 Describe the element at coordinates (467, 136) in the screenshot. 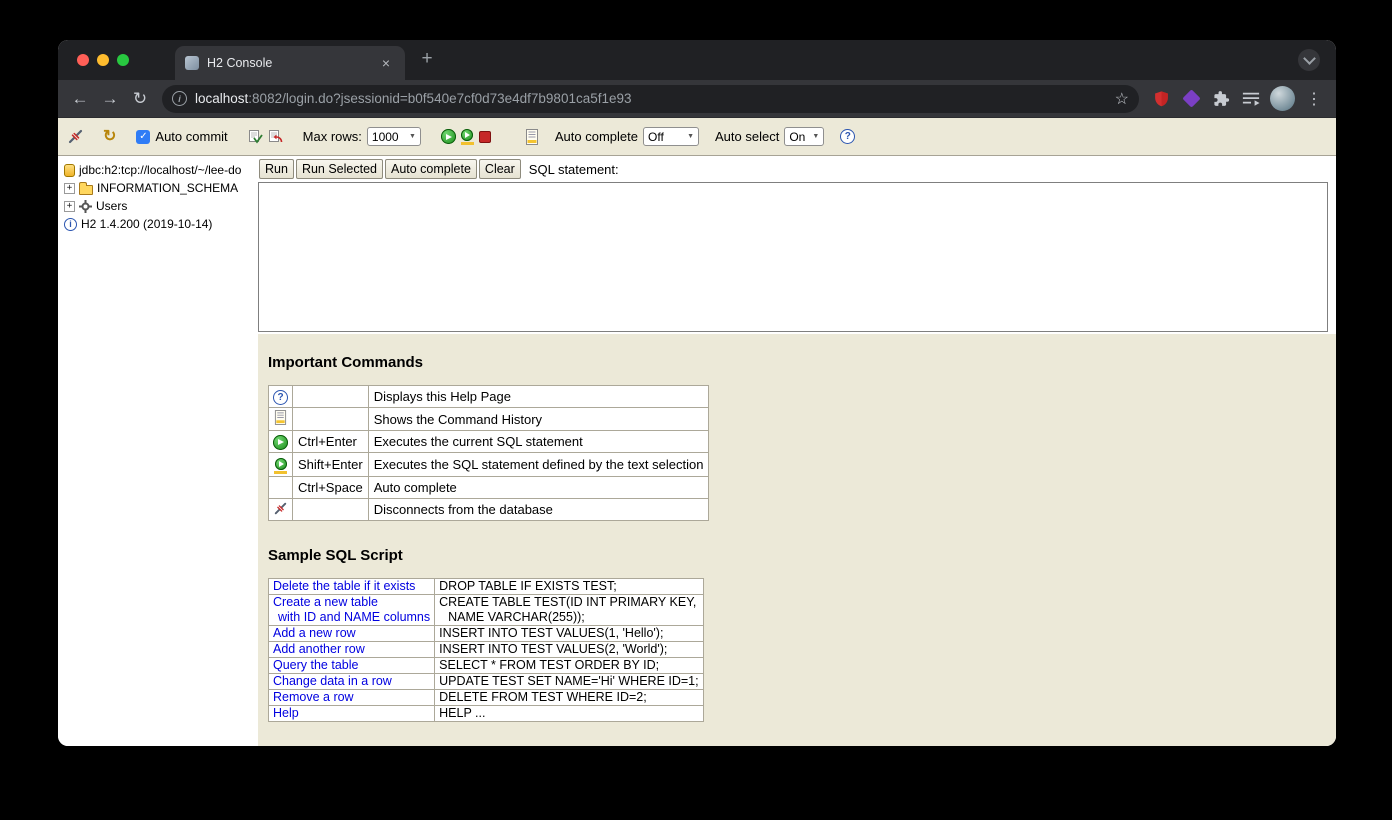

I see `run-selected-button` at that location.